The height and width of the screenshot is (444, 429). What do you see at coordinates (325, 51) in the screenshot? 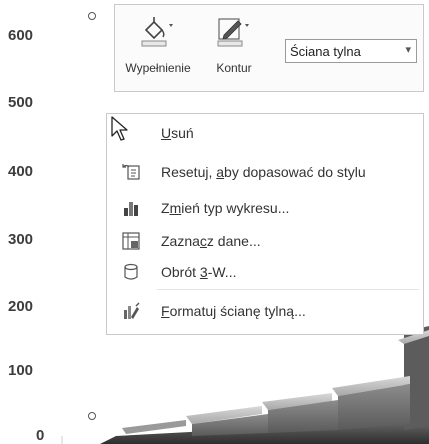
I see `chart-element-value: Ściana tylna` at bounding box center [325, 51].